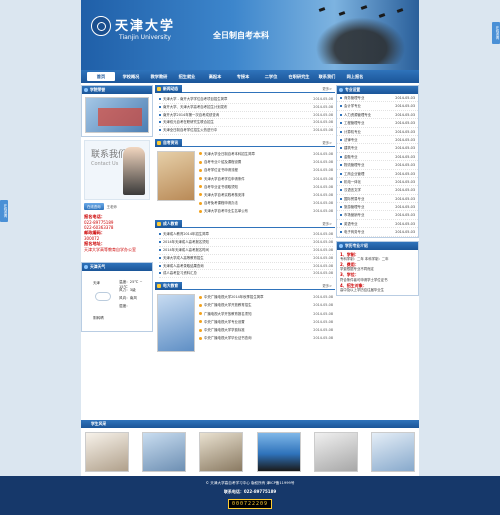  I want to click on honor-photo, so click(117, 115).